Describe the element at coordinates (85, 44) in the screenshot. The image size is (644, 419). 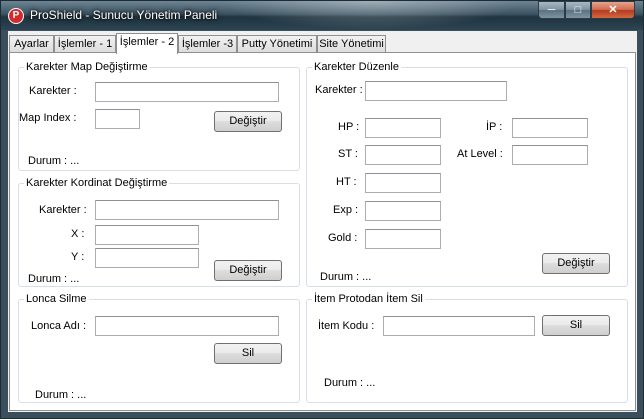
I see `tab-islemler-1: İşlemler - 1` at that location.